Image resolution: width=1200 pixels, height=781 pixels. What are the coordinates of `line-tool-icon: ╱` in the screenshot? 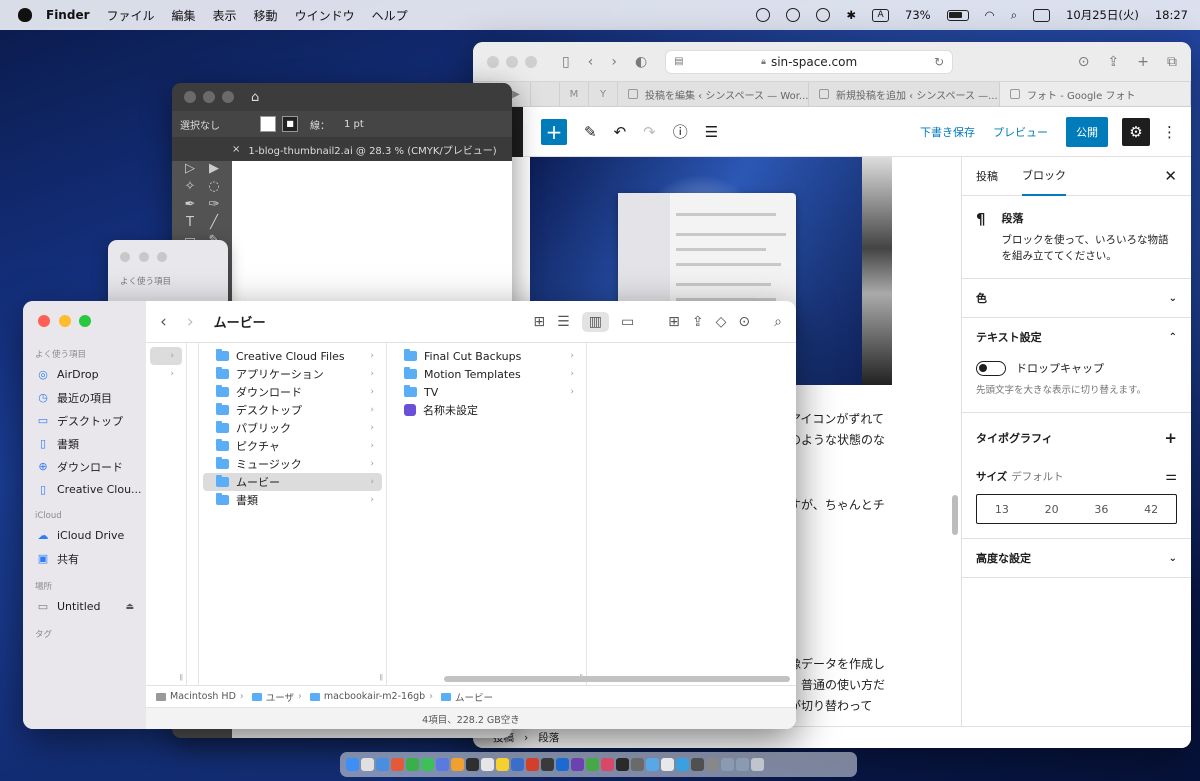 It's located at (214, 222).